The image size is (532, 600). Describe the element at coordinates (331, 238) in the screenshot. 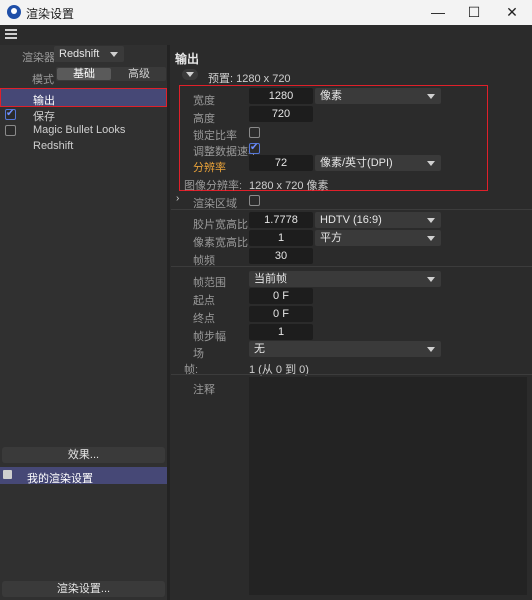

I see `pixel-aspect-preset: 平方` at that location.